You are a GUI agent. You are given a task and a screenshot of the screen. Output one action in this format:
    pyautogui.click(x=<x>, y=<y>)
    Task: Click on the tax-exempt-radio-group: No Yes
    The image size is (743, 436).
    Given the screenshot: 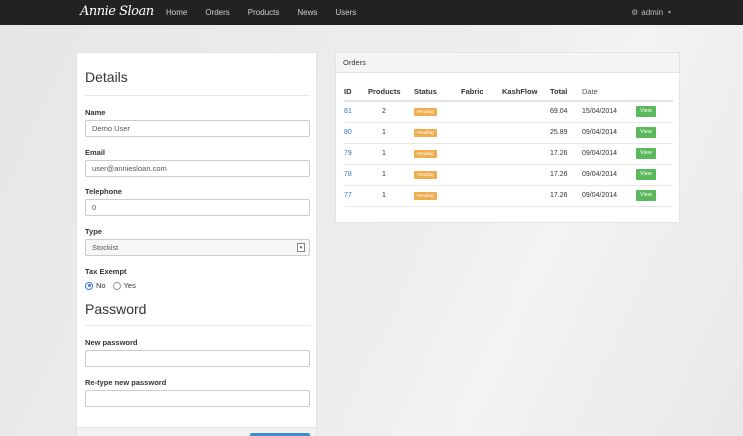 What is the action you would take?
    pyautogui.click(x=114, y=285)
    